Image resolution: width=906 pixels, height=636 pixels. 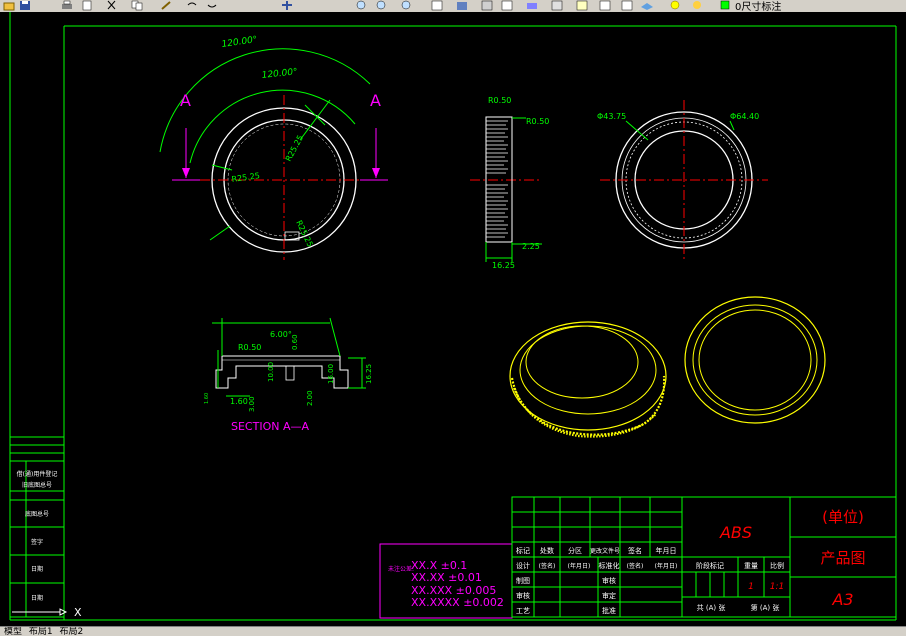 I want to click on side-height: 2.25, so click(x=531, y=246).